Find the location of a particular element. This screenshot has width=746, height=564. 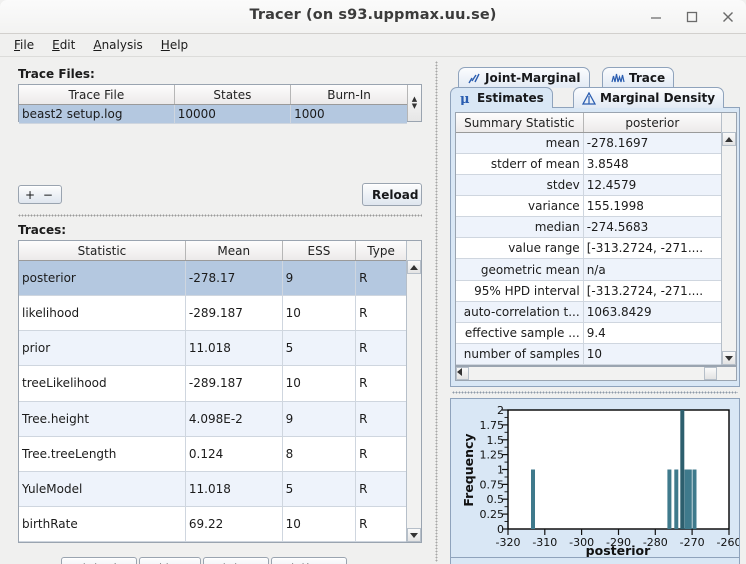

cell-value: n/a is located at coordinates (652, 269).